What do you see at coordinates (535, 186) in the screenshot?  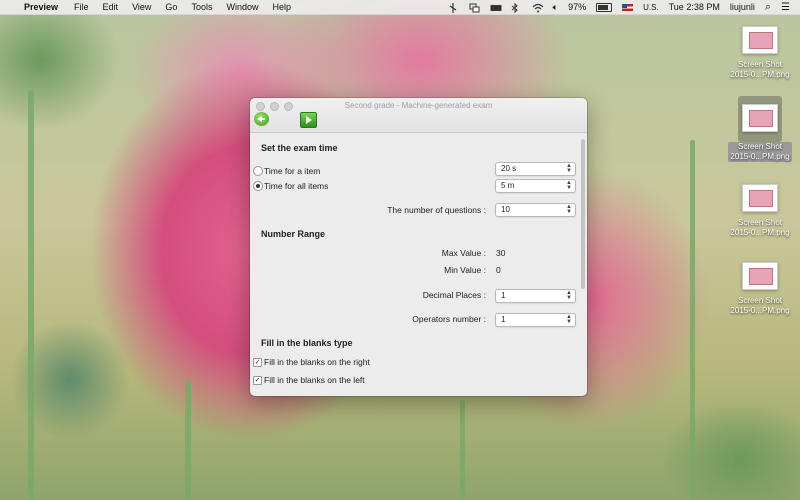 I see `time-all-items-select: 5 m ▲ ▼` at bounding box center [535, 186].